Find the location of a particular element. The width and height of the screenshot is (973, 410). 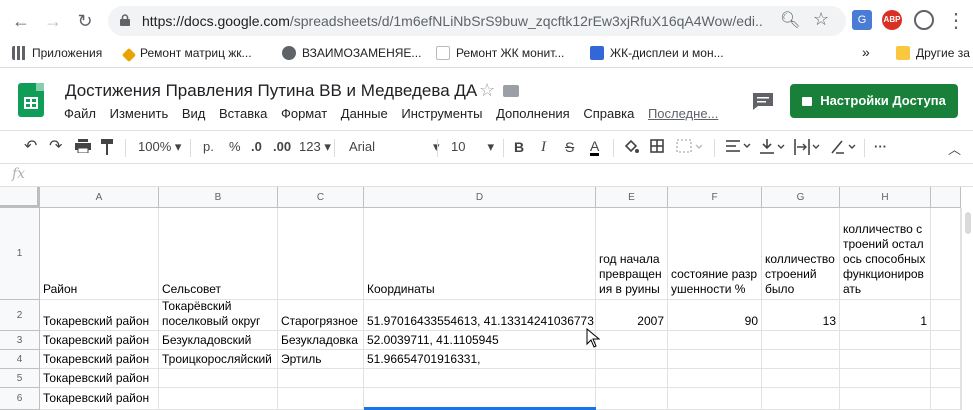

collapse-menu-icon: ︿ is located at coordinates (954, 148).